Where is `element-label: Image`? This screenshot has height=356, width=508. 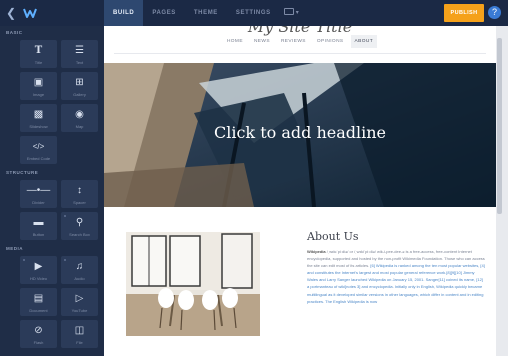
element-label: Image is located at coordinates (38, 94).